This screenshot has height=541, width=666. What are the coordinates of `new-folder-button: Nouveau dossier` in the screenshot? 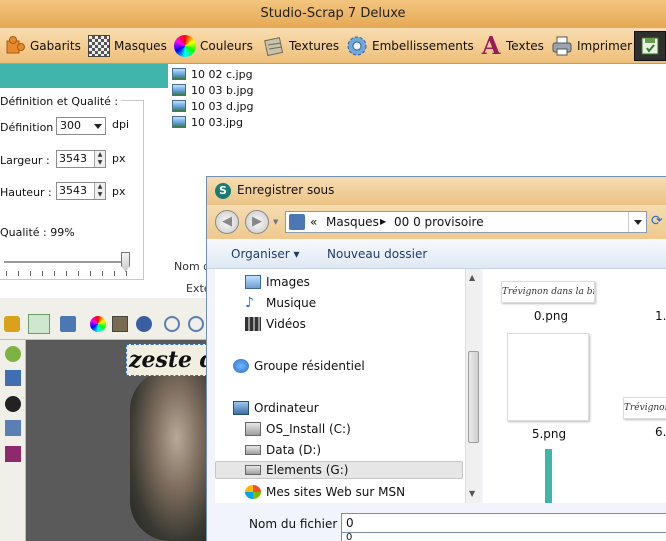 It's located at (377, 254).